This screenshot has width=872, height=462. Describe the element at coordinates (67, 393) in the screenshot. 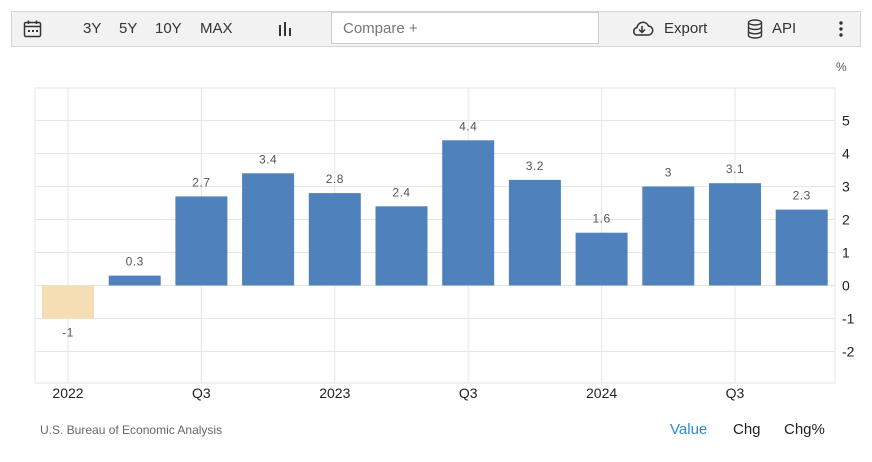

I see `x-tick-label: 2022` at that location.